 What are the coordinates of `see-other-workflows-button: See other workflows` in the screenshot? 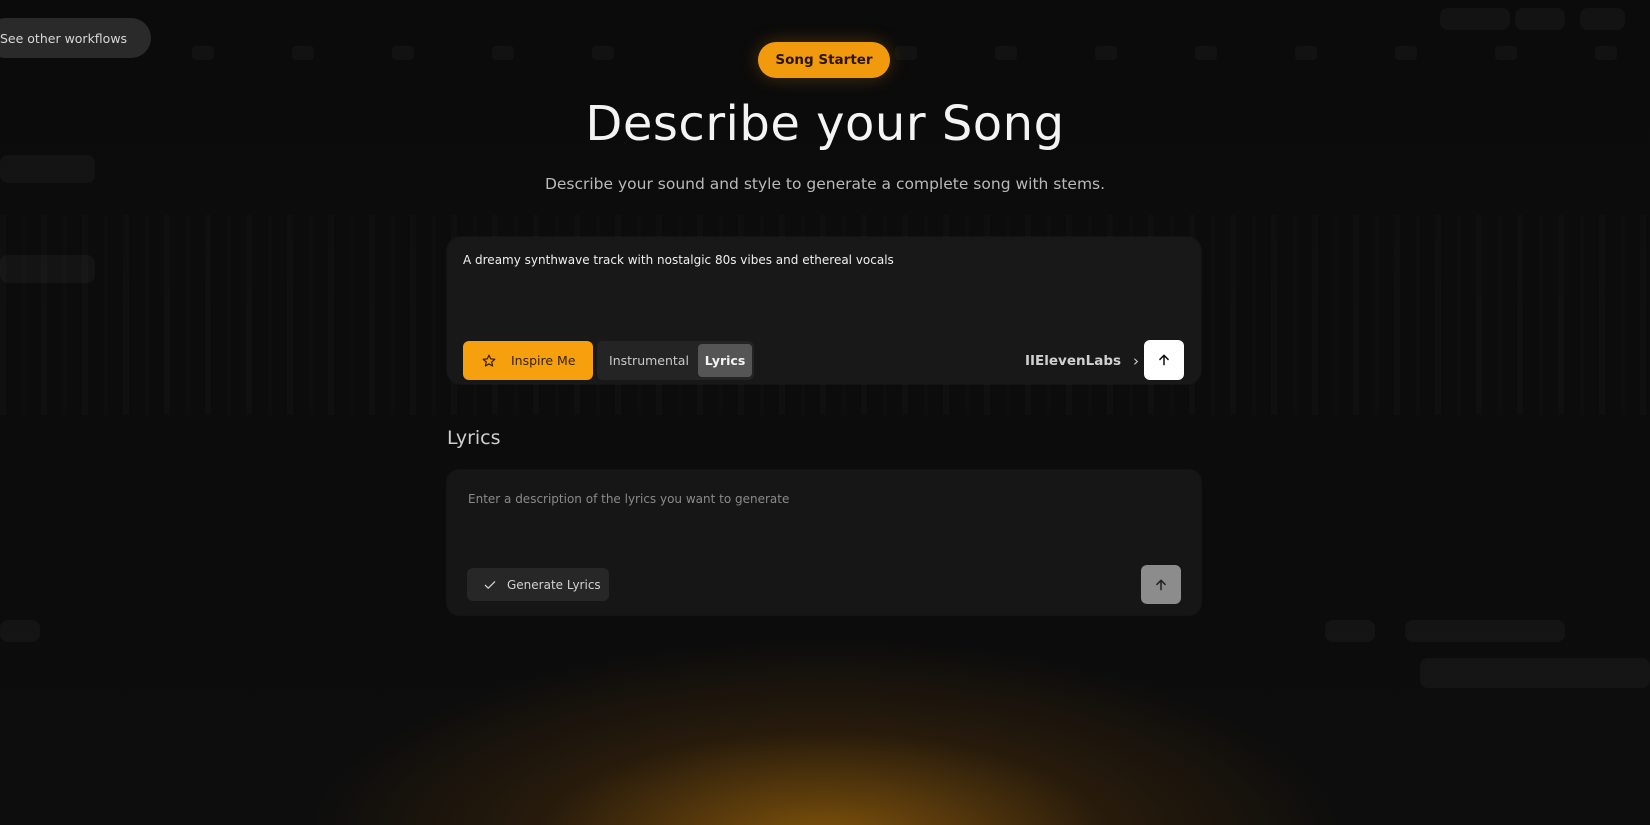 It's located at (76, 38).